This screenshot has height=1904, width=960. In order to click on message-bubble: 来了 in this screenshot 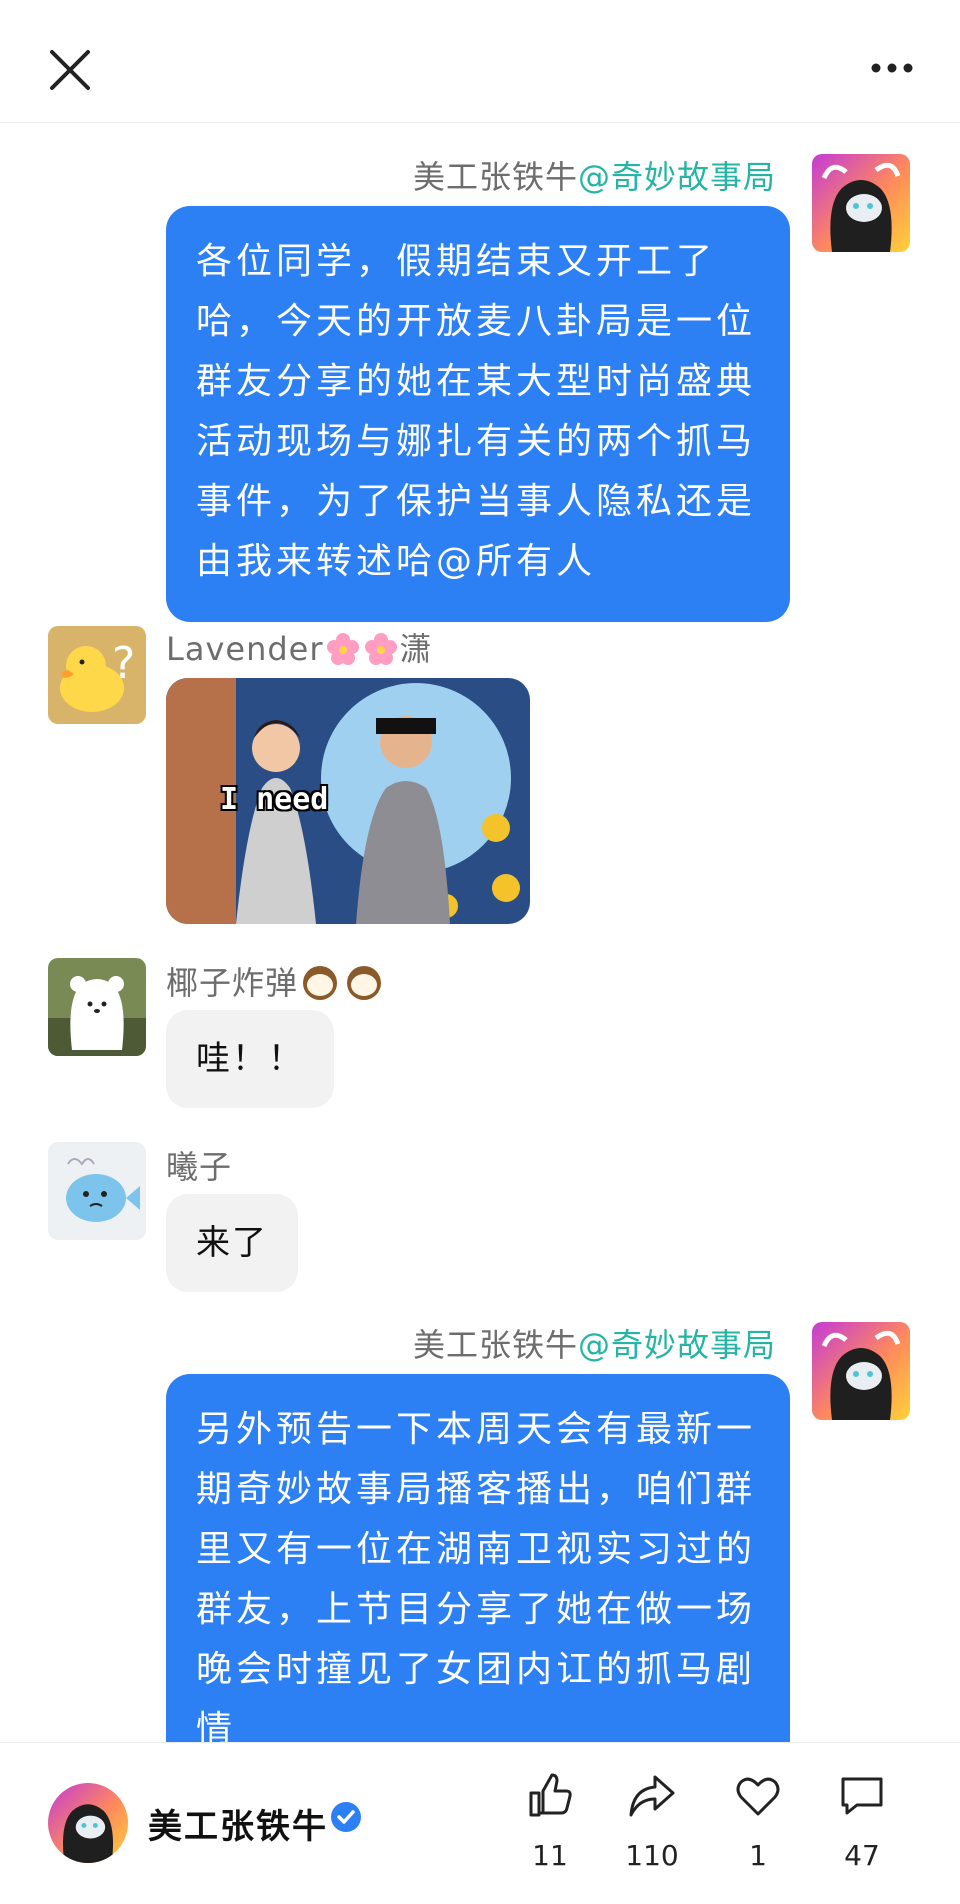, I will do `click(232, 1243)`.